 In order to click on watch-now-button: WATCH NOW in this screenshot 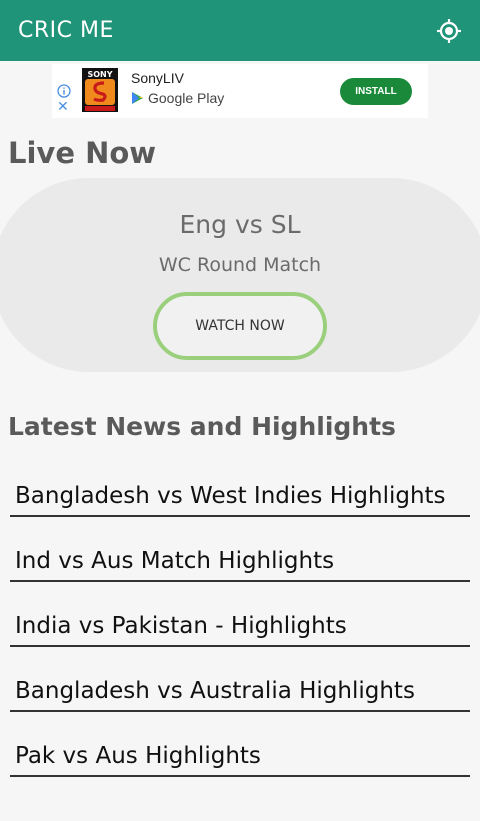, I will do `click(240, 326)`.